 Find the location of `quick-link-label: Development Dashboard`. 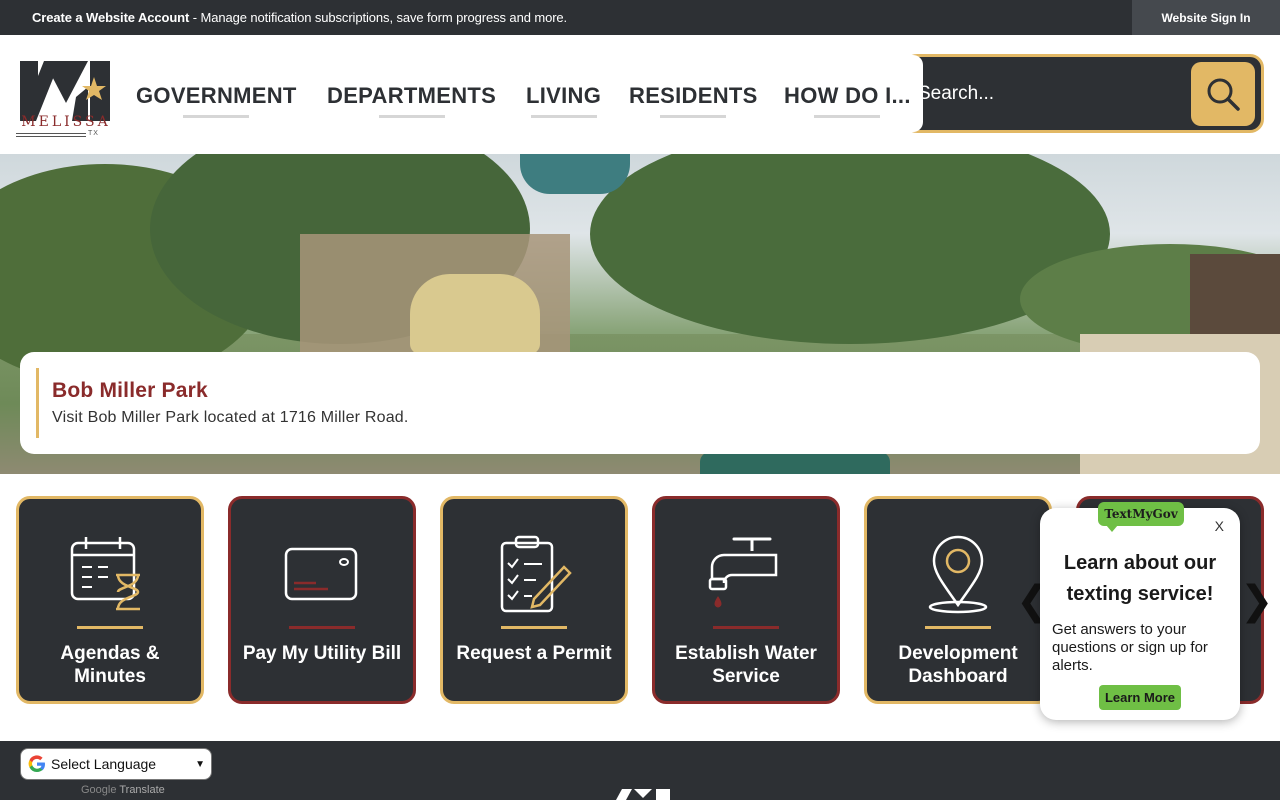

quick-link-label: Development Dashboard is located at coordinates (958, 665).